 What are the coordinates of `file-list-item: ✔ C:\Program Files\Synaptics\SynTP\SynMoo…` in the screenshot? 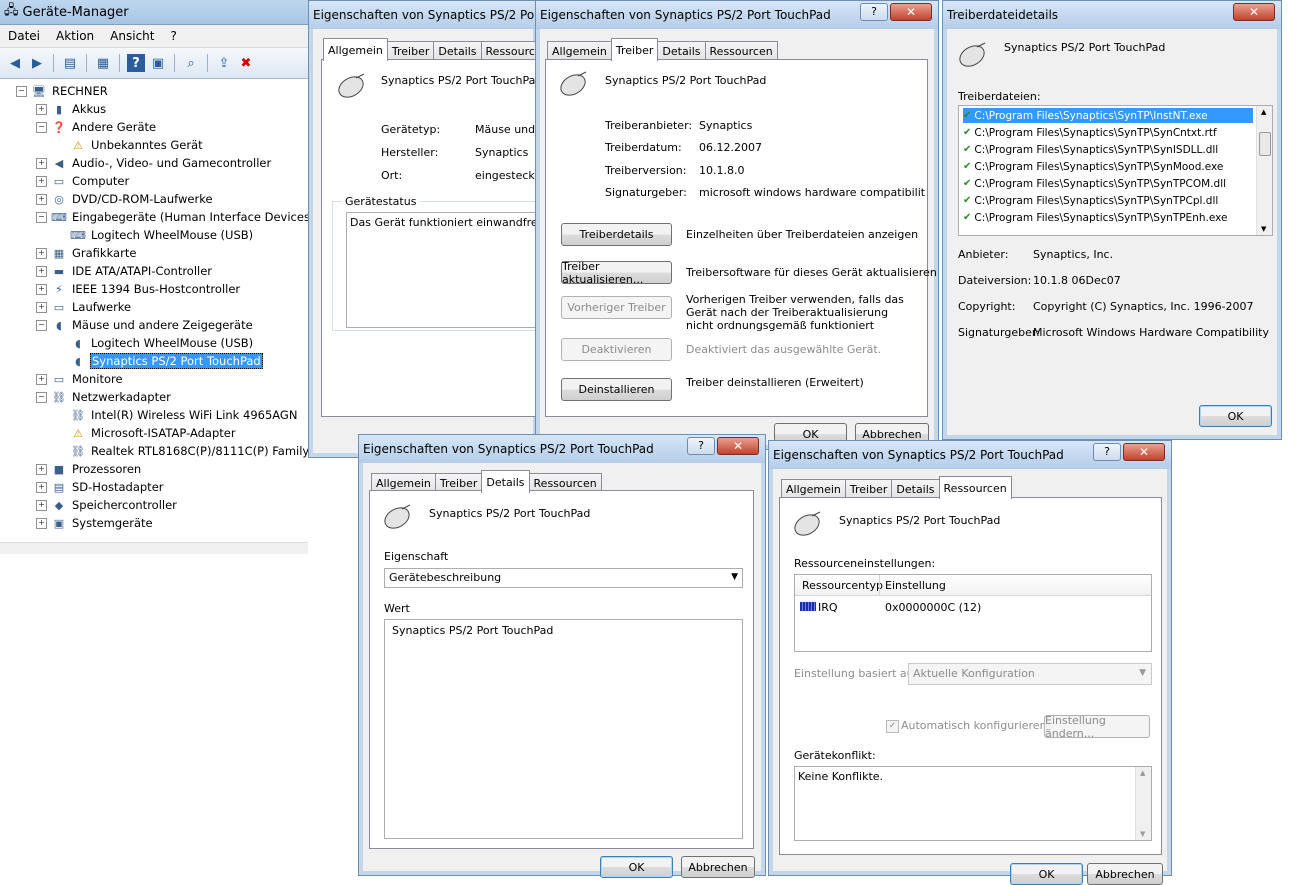 It's located at (1093, 166).